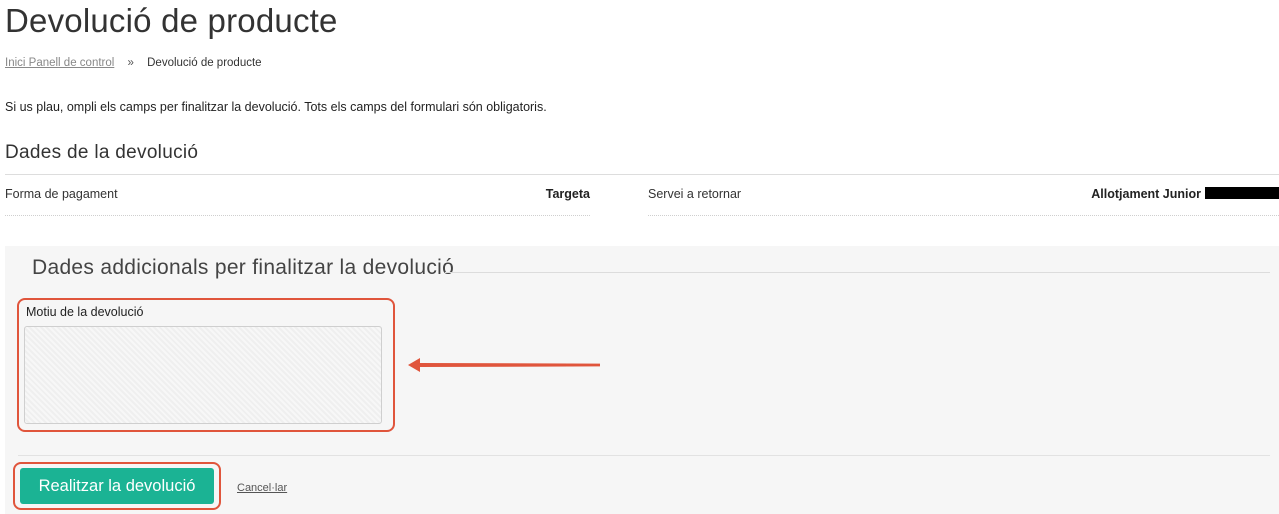 This screenshot has height=514, width=1279. Describe the element at coordinates (695, 194) in the screenshot. I see `service-label: Servei a retornar` at that location.